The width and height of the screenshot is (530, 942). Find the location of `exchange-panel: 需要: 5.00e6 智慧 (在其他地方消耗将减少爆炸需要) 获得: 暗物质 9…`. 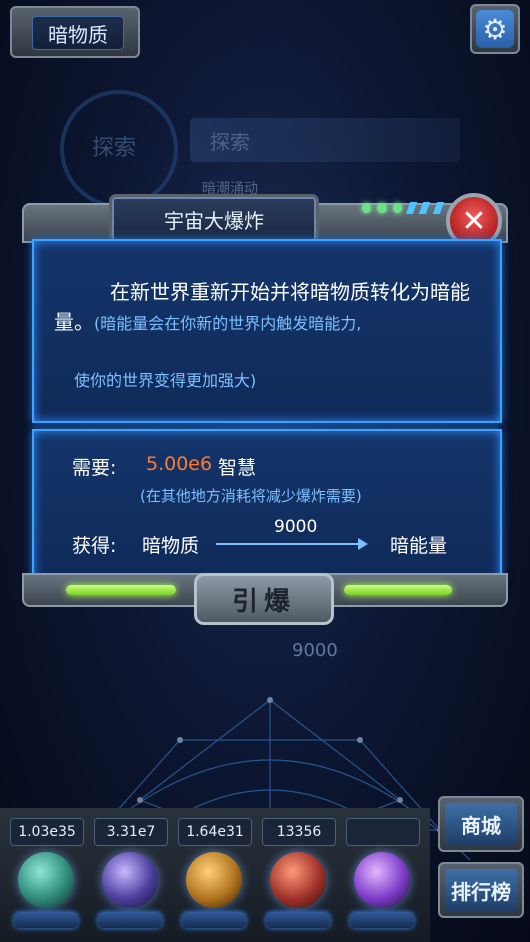

exchange-panel: 需要: 5.00e6 智慧 (在其他地方消耗将减少爆炸需要) 获得: 暗物质 9… is located at coordinates (267, 506).